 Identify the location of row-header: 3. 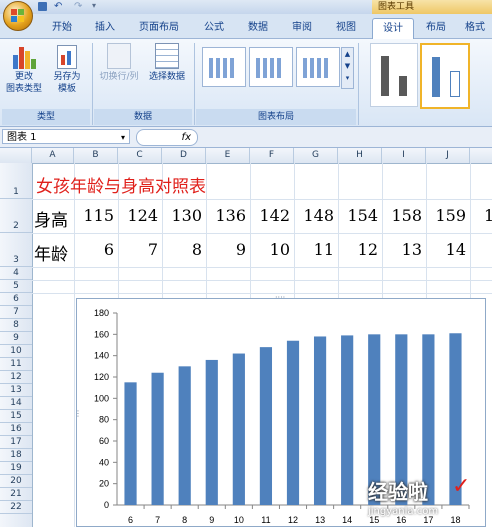
(16, 250).